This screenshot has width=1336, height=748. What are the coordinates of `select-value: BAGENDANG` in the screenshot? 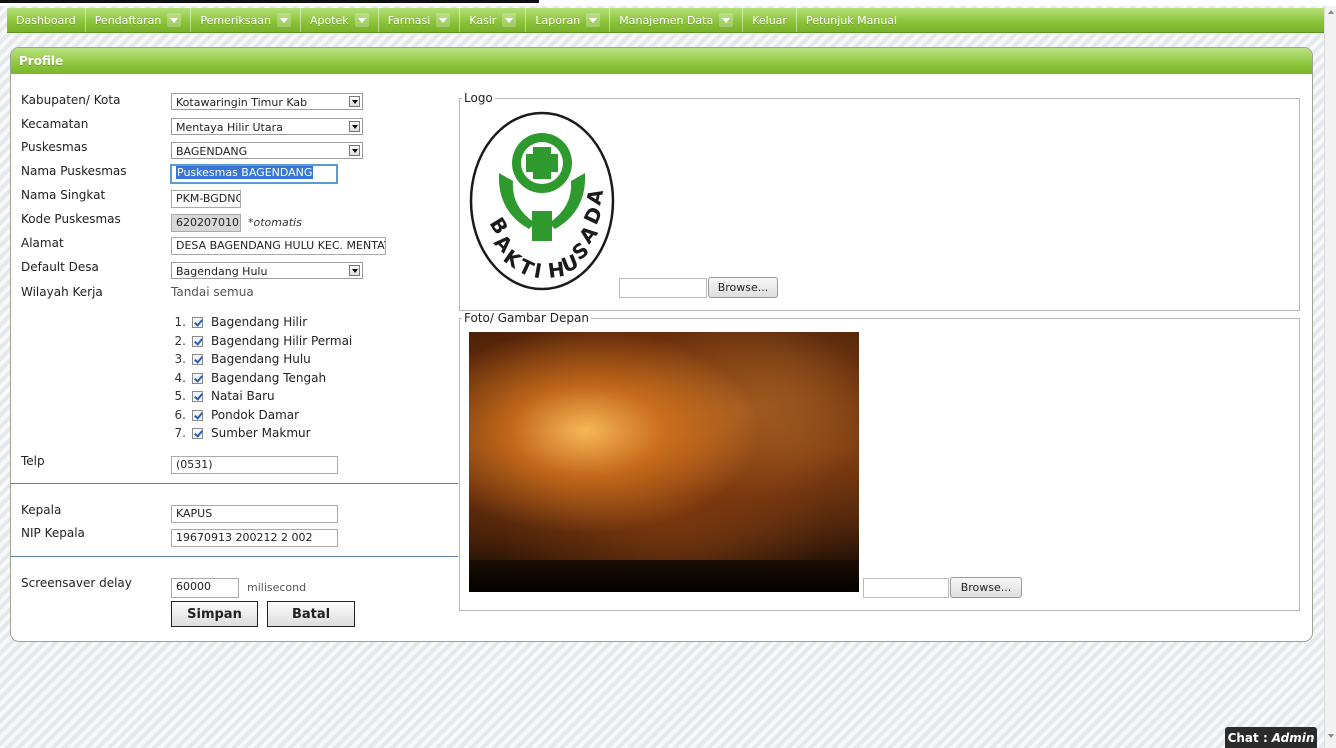 It's located at (212, 151).